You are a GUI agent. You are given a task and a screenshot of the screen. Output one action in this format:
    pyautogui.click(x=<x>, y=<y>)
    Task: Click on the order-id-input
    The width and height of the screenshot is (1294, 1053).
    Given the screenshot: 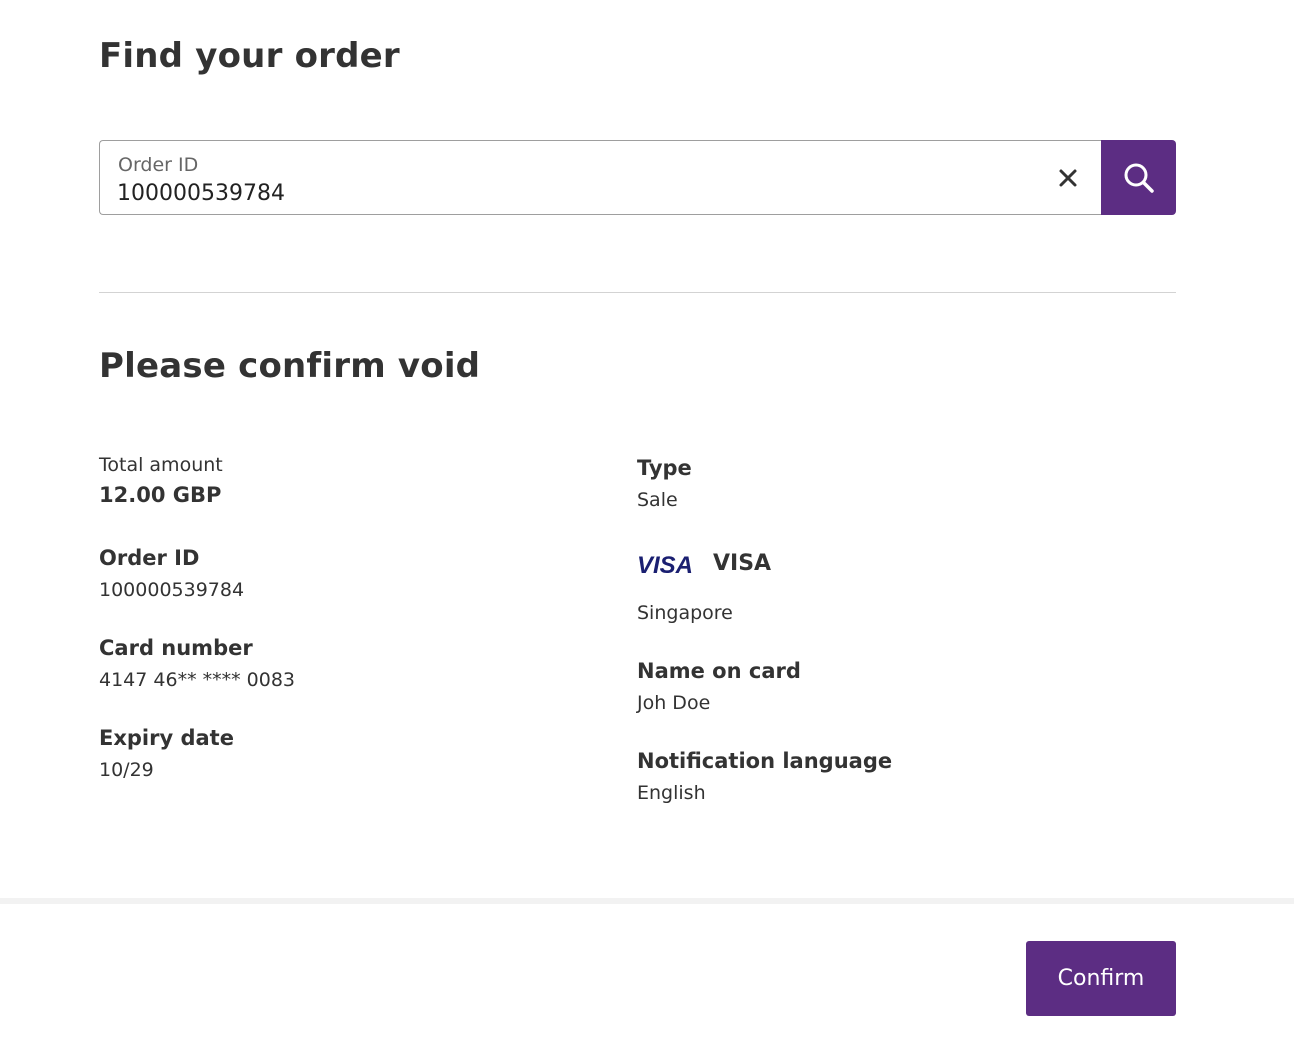 What is the action you would take?
    pyautogui.click(x=567, y=193)
    